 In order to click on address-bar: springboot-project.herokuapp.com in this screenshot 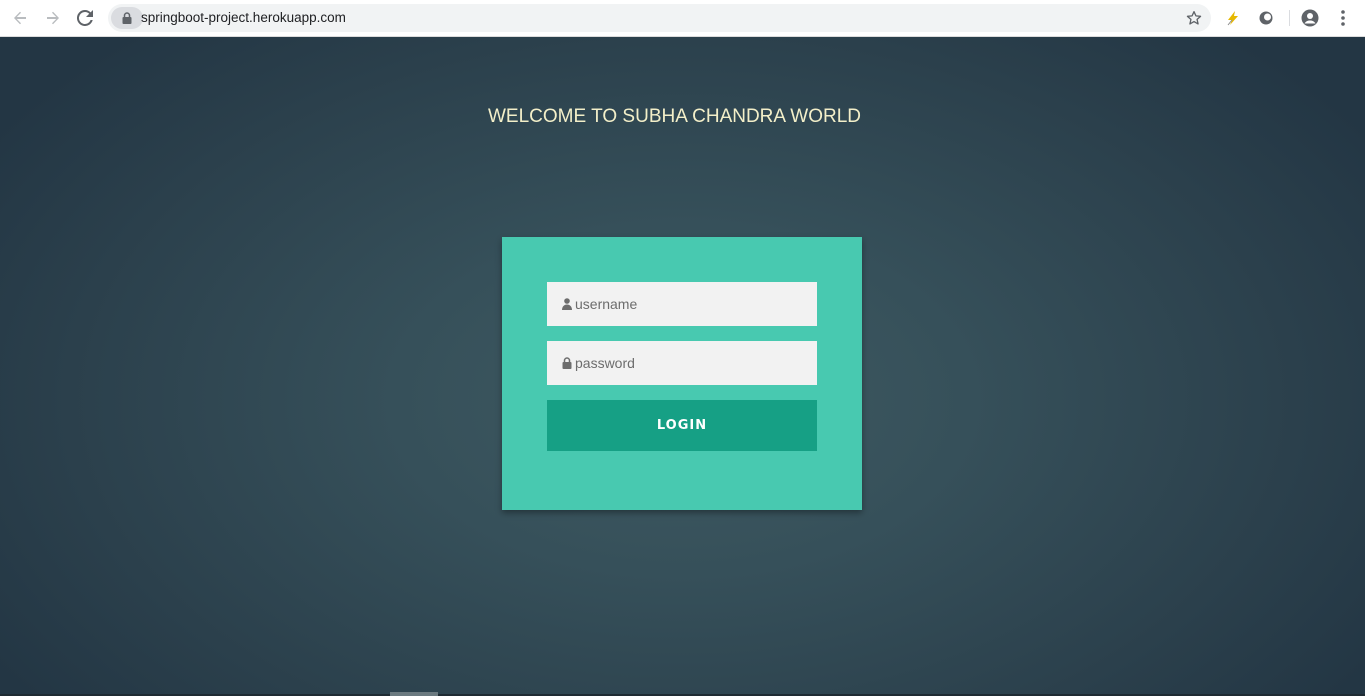, I will do `click(659, 18)`.